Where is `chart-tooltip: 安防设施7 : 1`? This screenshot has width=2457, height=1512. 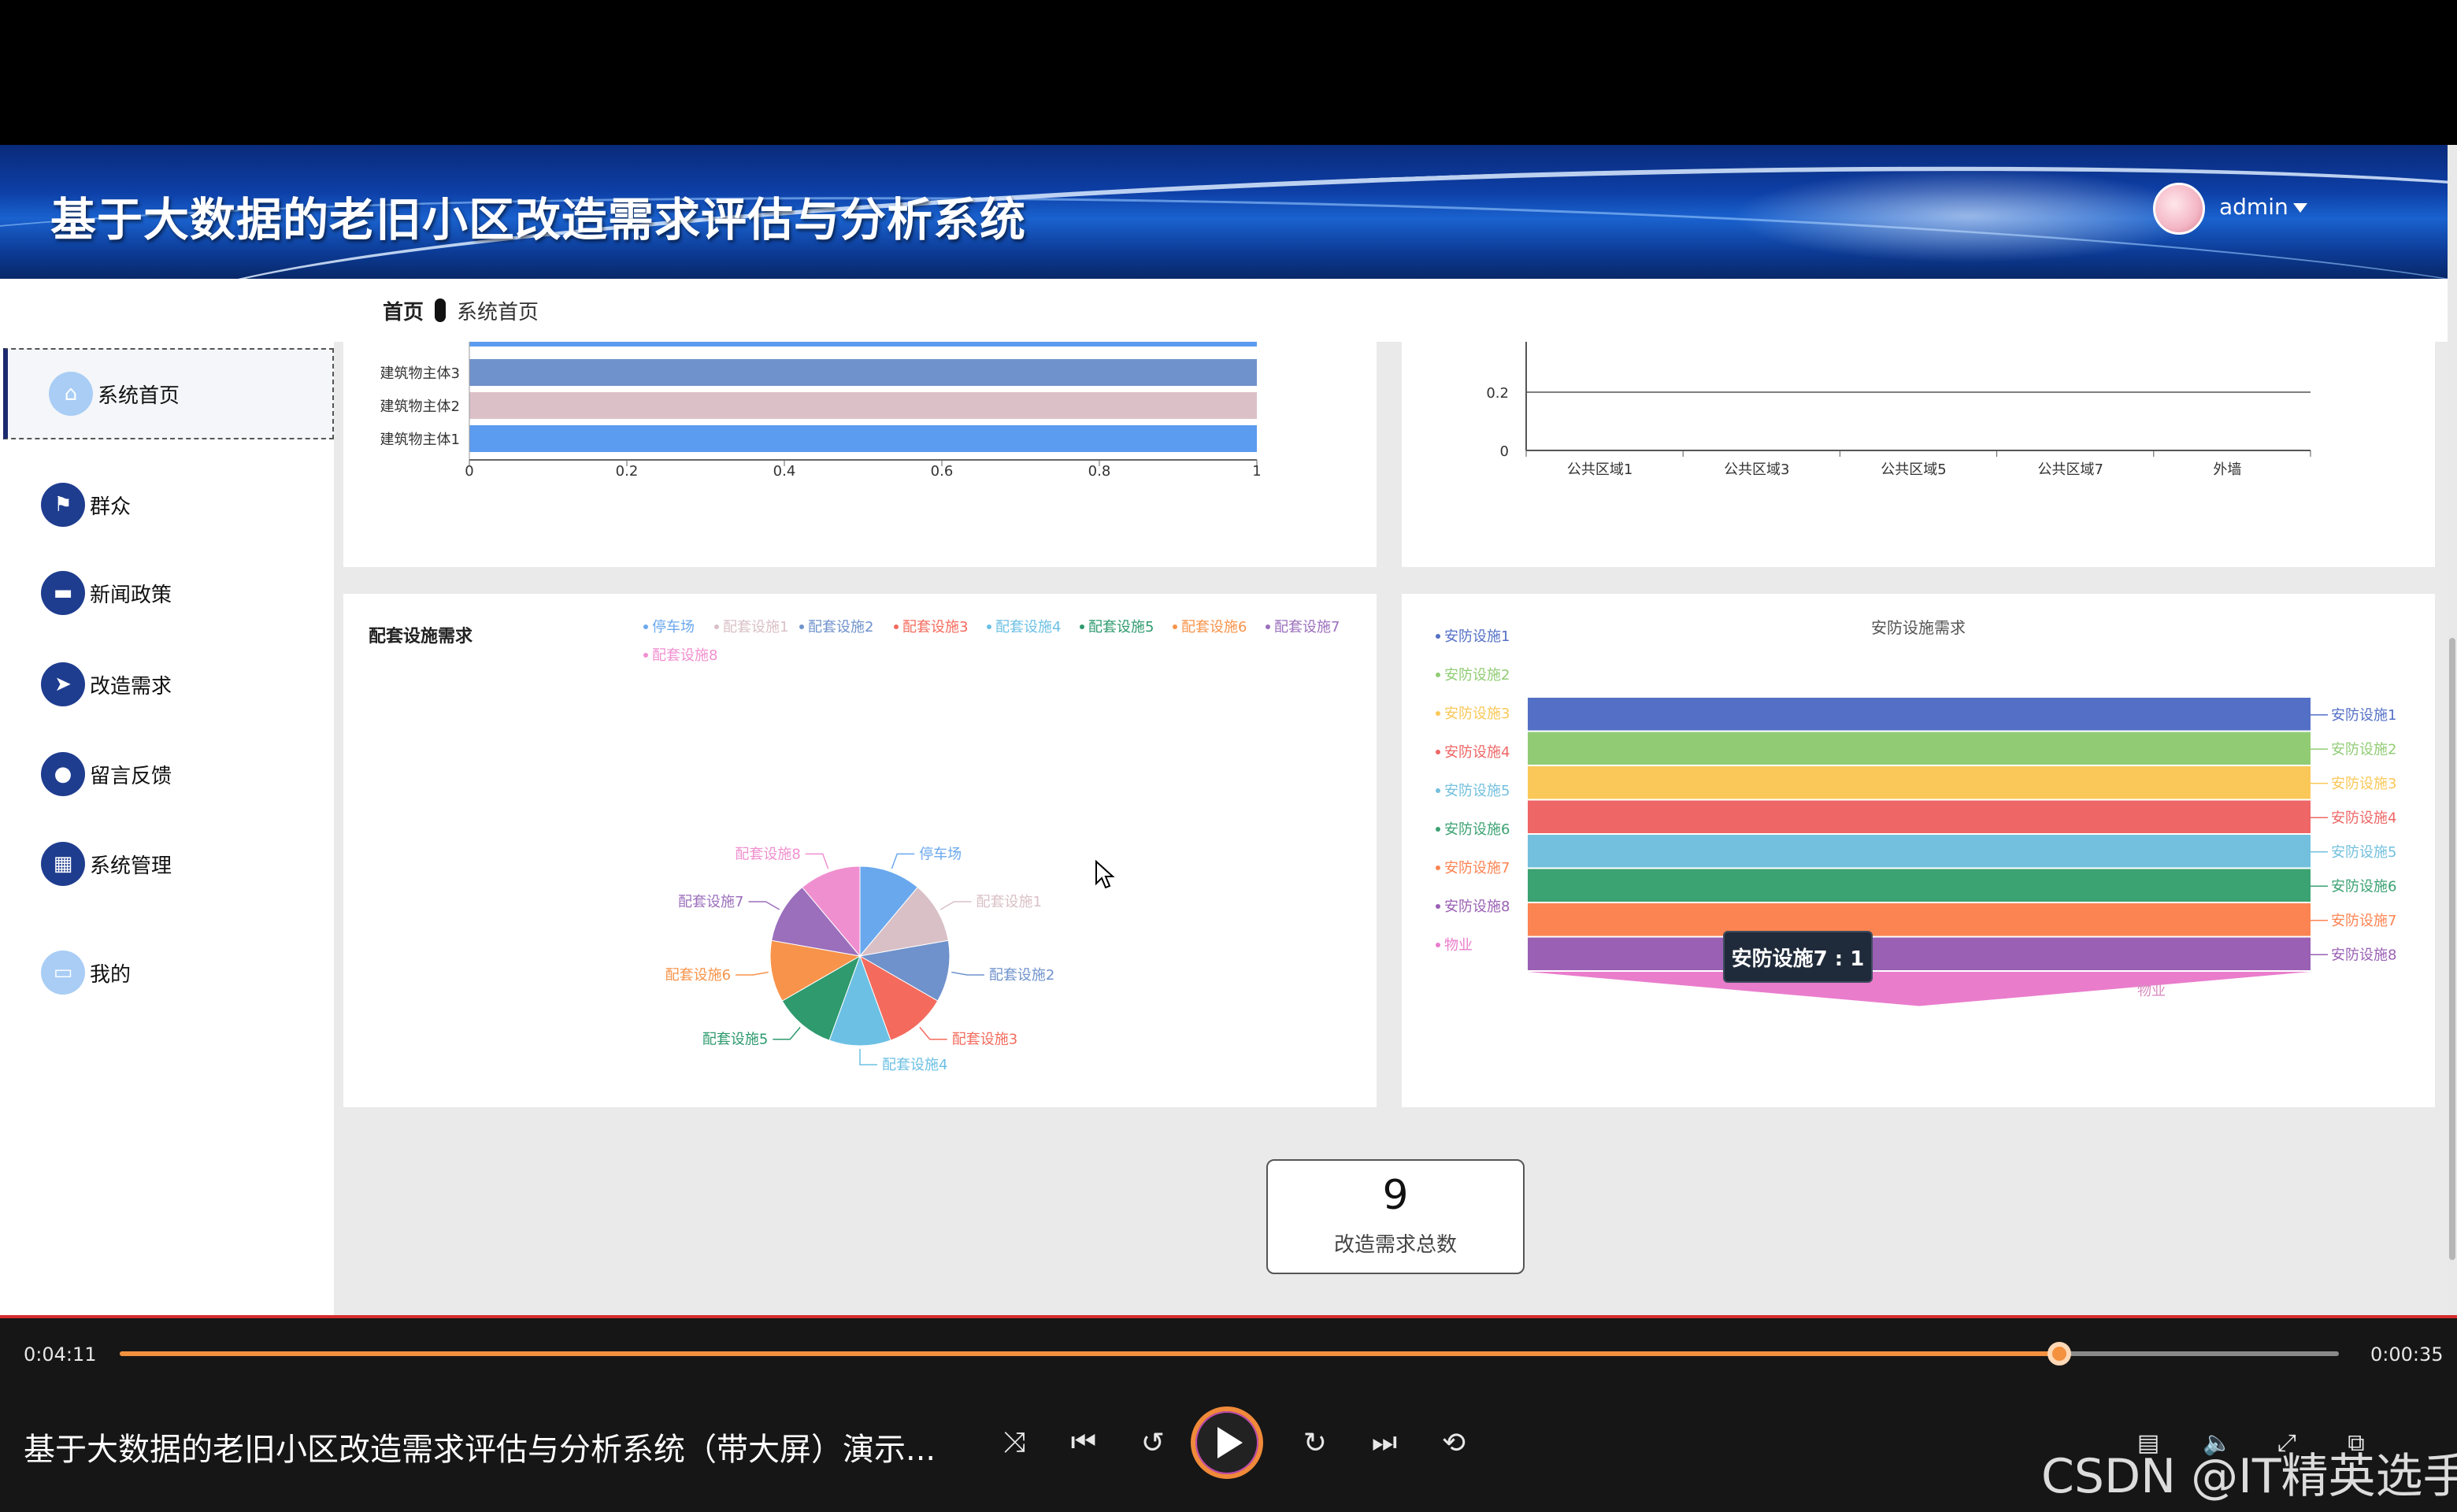
chart-tooltip: 安防设施7 : 1 is located at coordinates (1798, 957).